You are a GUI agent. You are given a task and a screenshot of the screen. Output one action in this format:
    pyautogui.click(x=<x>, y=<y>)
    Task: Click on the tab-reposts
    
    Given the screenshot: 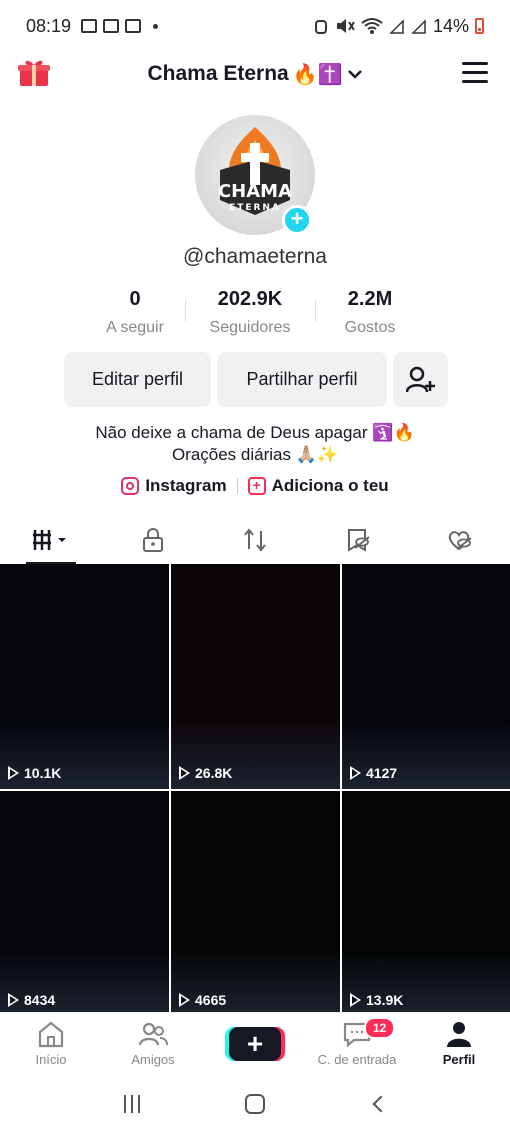 What is the action you would take?
    pyautogui.click(x=255, y=540)
    